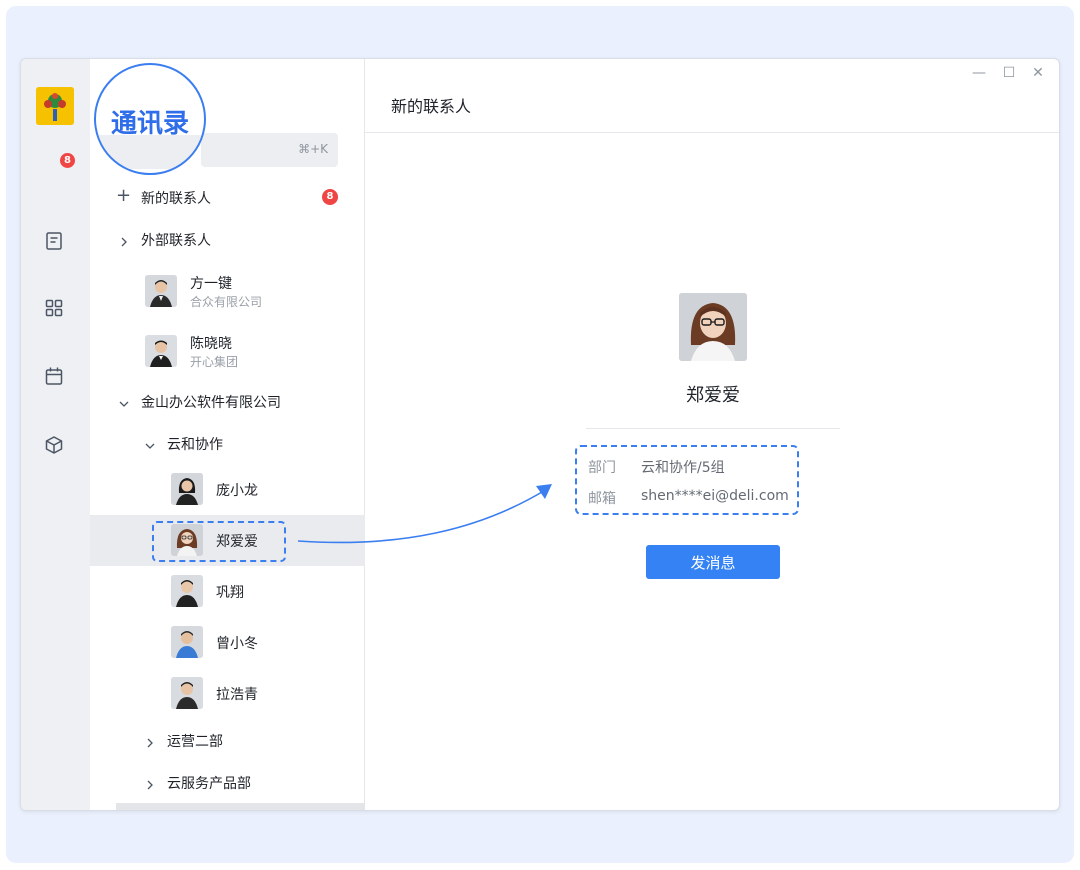  I want to click on email-field-value: shen****ei@deli.com, so click(715, 496).